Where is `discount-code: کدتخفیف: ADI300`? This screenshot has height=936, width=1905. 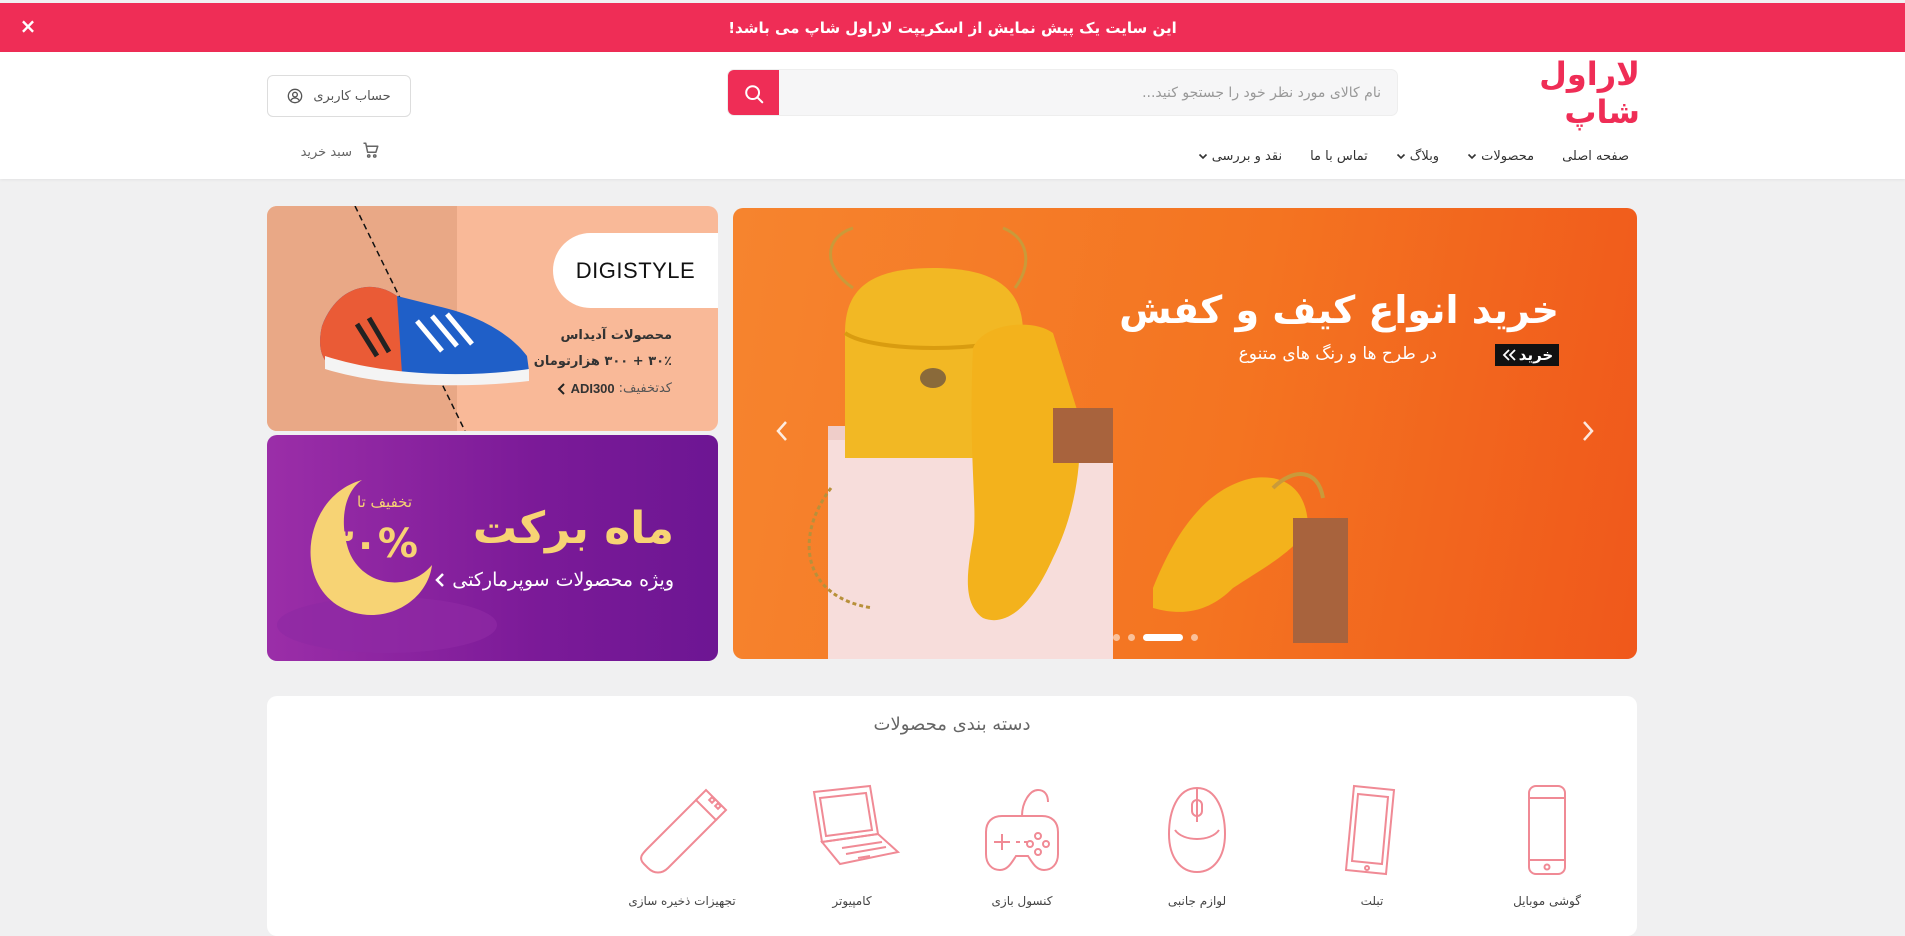 discount-code: کدتخفیف: ADI300 is located at coordinates (614, 388).